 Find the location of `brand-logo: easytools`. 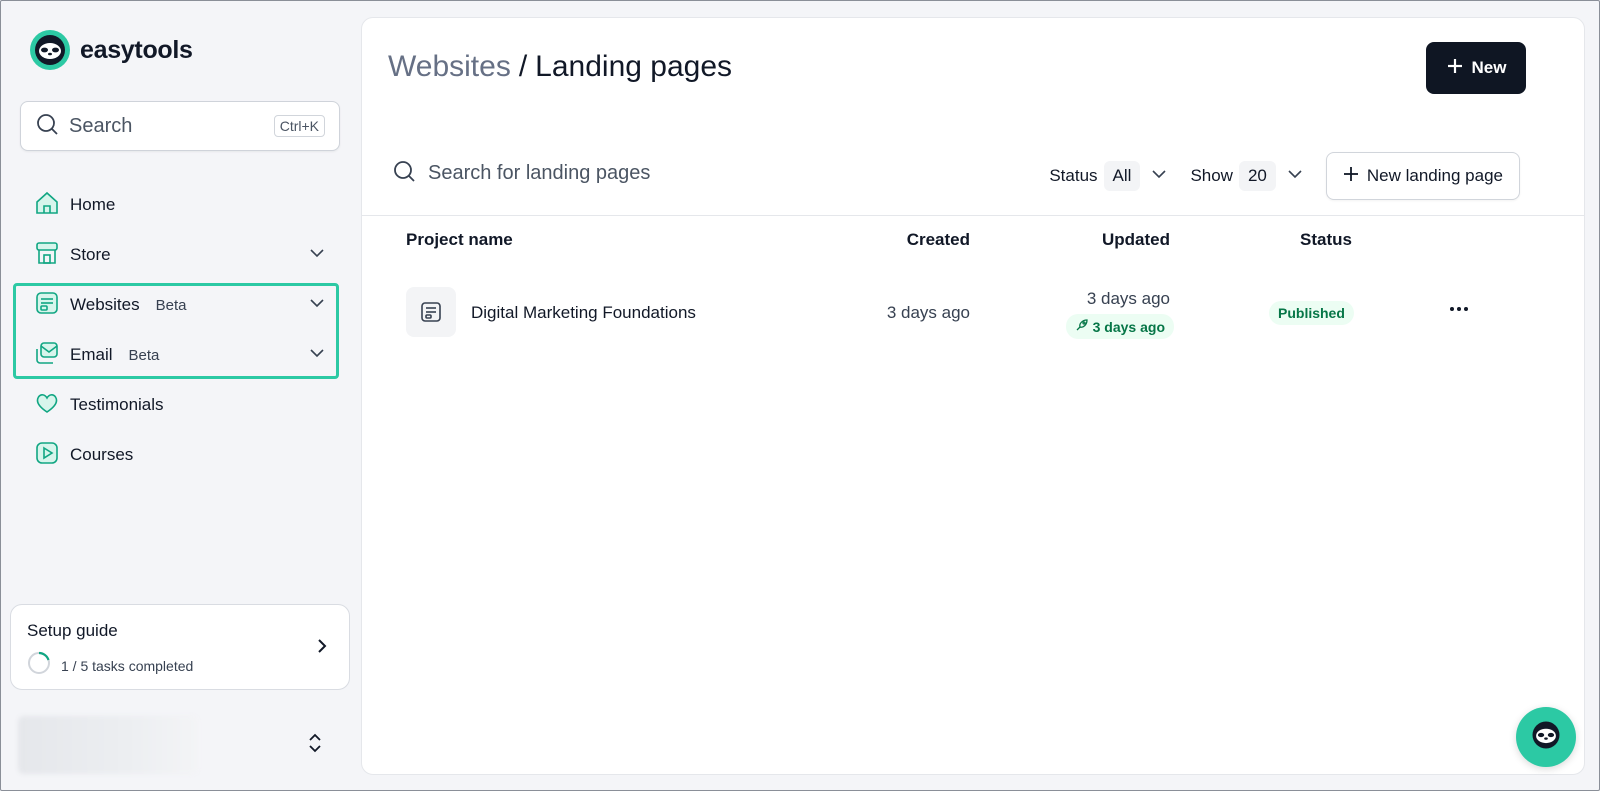

brand-logo: easytools is located at coordinates (111, 50).